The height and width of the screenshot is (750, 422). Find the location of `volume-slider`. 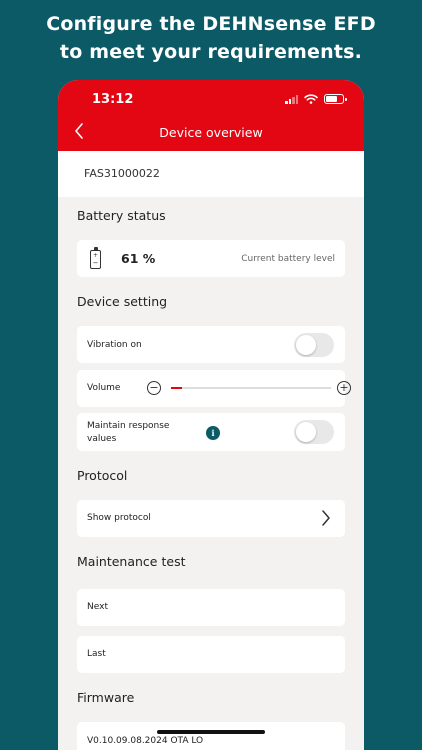

volume-slider is located at coordinates (251, 388).